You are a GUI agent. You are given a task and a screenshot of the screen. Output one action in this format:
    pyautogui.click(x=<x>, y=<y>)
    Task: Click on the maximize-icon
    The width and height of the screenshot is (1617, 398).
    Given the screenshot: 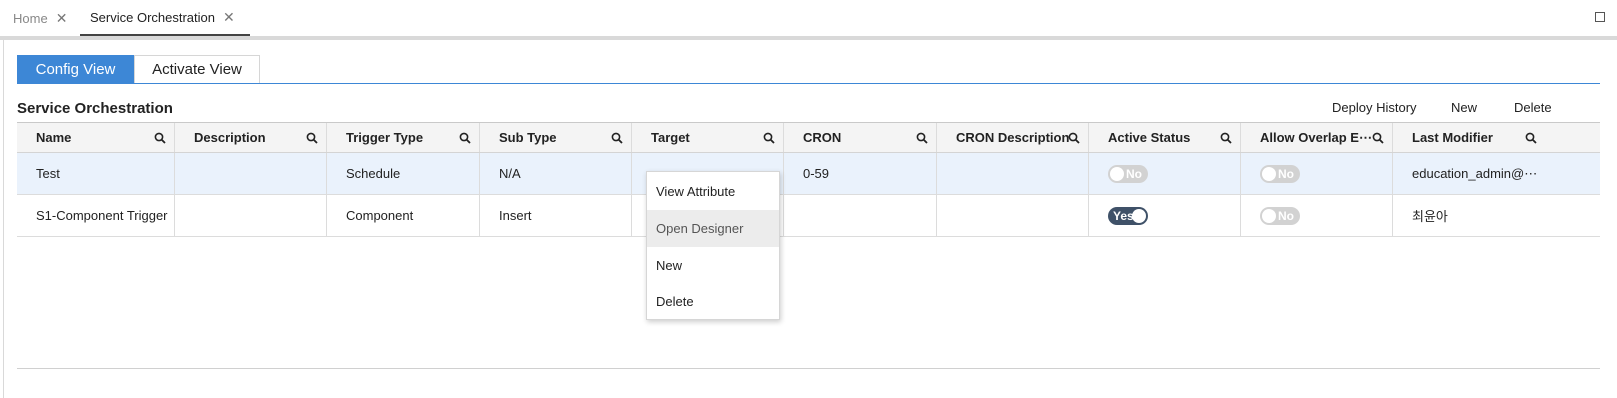 What is the action you would take?
    pyautogui.click(x=1600, y=17)
    